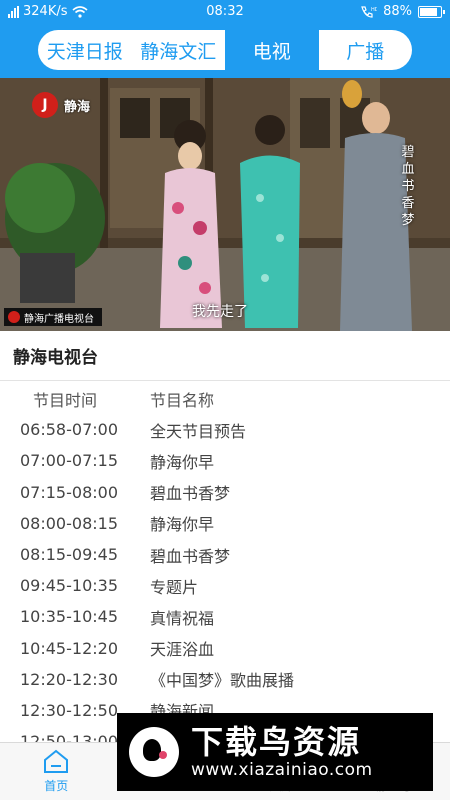  What do you see at coordinates (225, 585) in the screenshot?
I see `schedule-row: 09:45-10:35 专题片` at bounding box center [225, 585].